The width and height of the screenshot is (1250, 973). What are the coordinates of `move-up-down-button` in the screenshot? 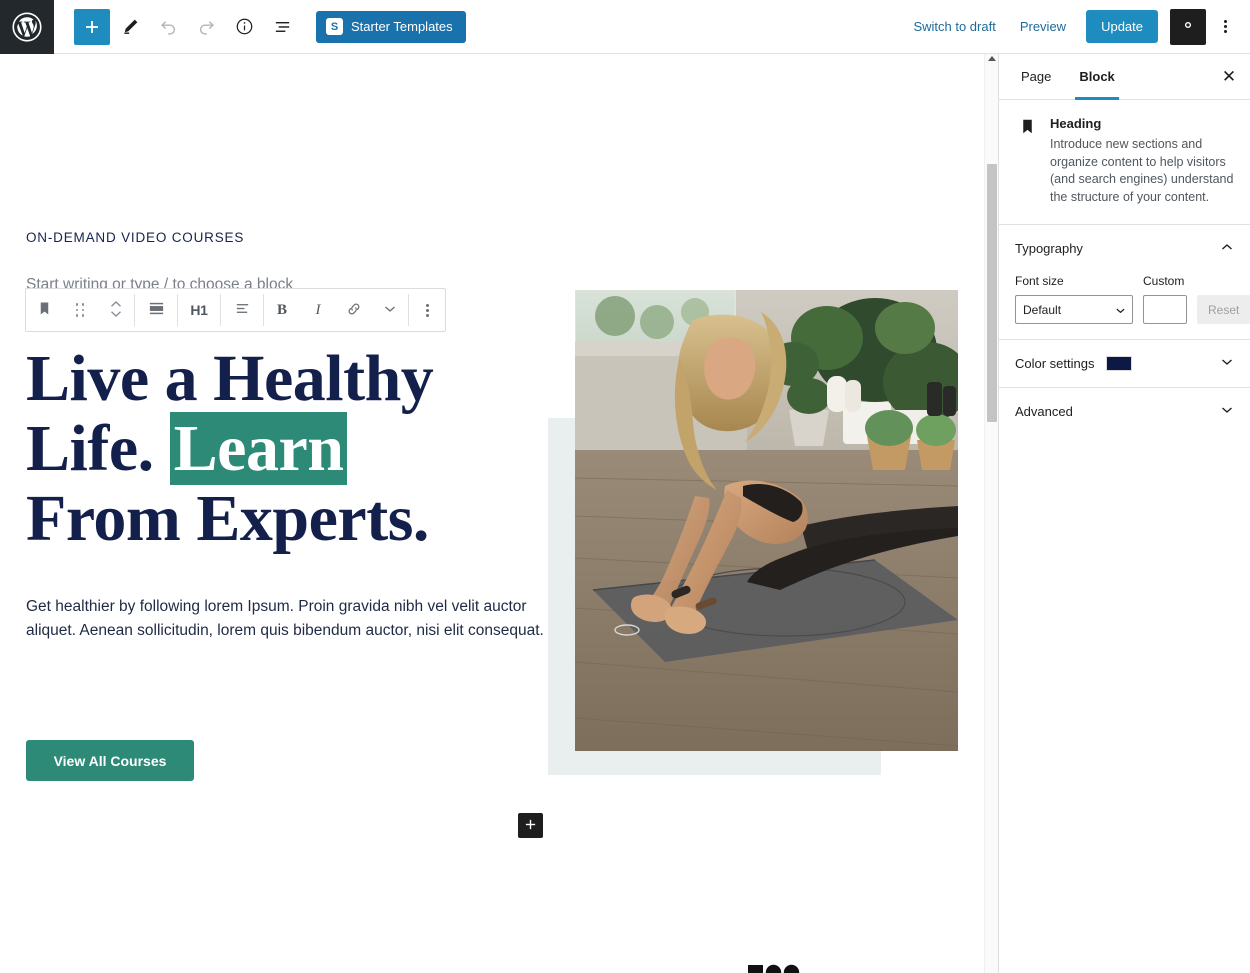 It's located at (116, 310).